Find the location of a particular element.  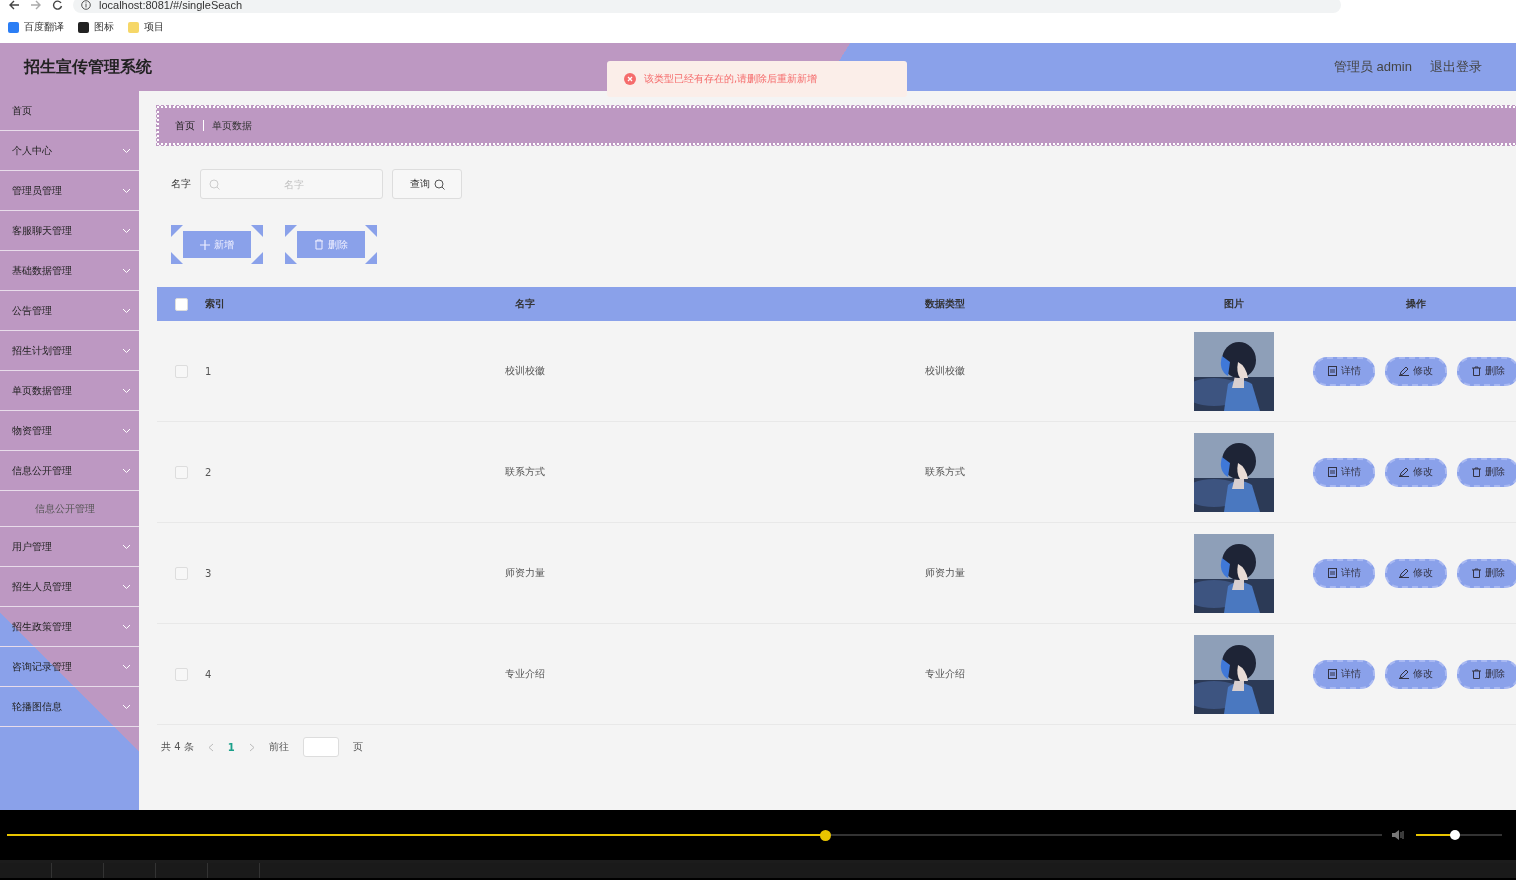

sidebar-item: 公告管理 is located at coordinates (69, 311).